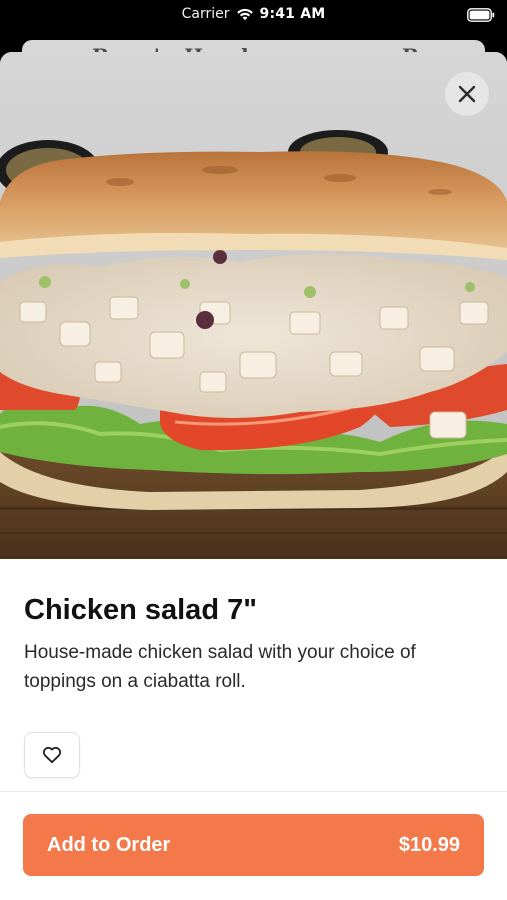  What do you see at coordinates (109, 844) in the screenshot?
I see `add-to-order-label: Add to Order` at bounding box center [109, 844].